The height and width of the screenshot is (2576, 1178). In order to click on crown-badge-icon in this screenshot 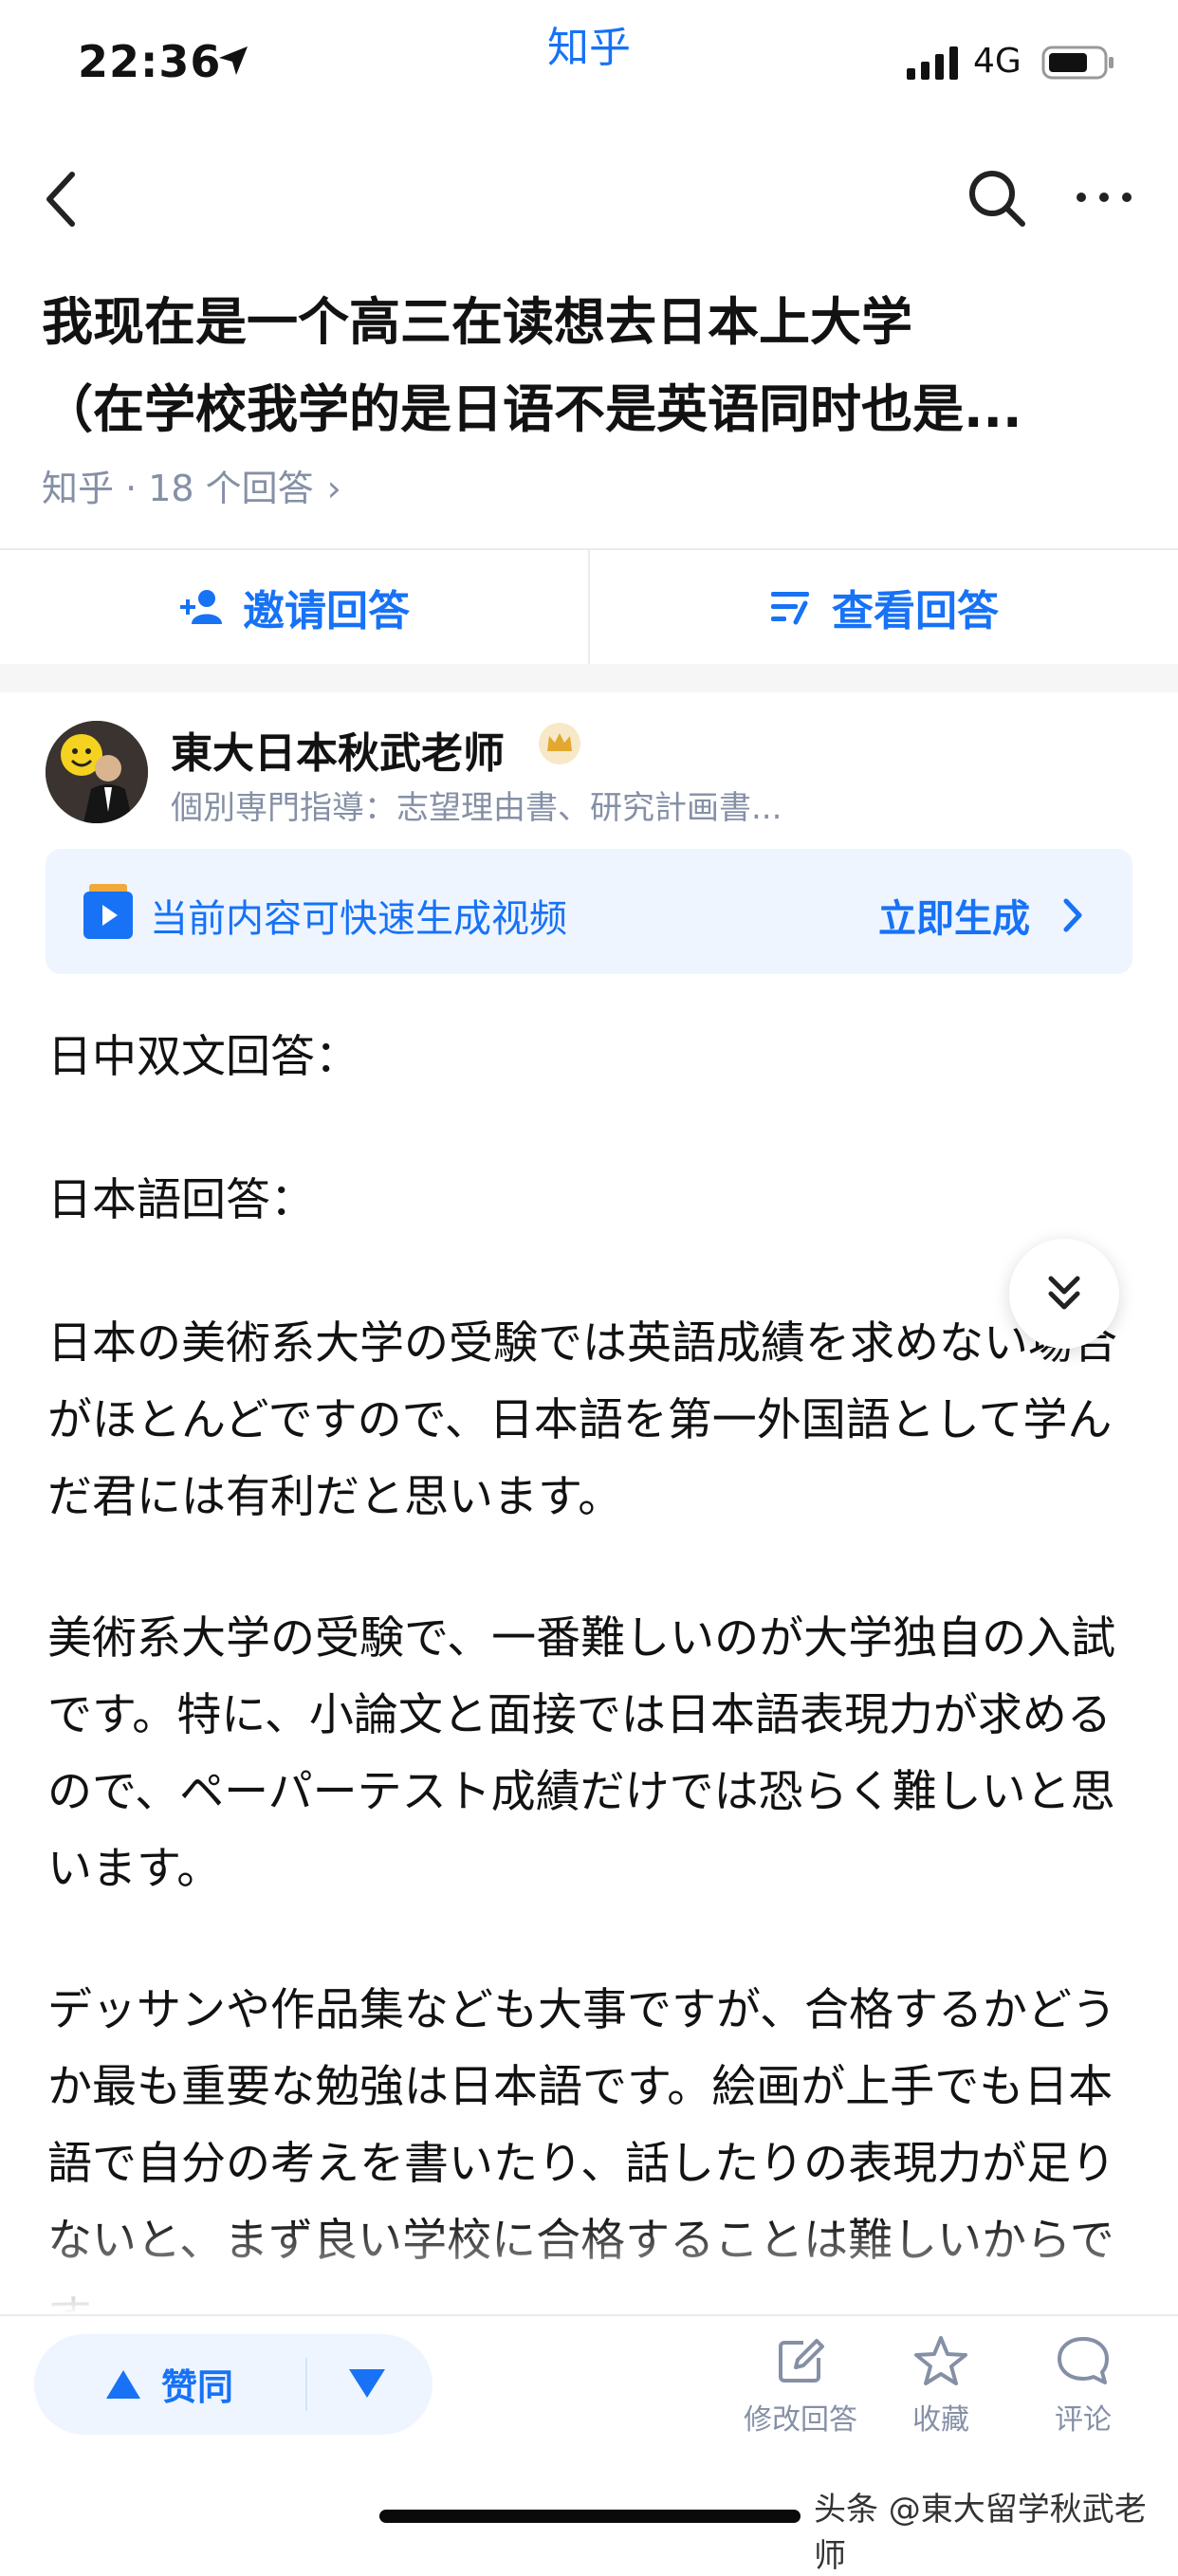, I will do `click(560, 743)`.